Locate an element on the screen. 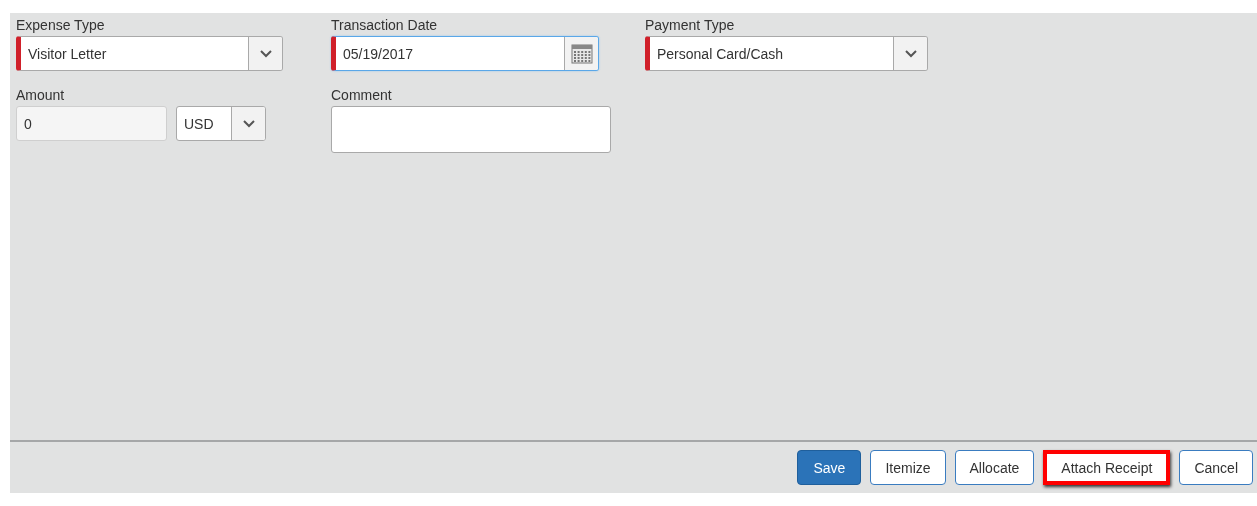 This screenshot has height=506, width=1257. action-button: Itemize is located at coordinates (908, 467).